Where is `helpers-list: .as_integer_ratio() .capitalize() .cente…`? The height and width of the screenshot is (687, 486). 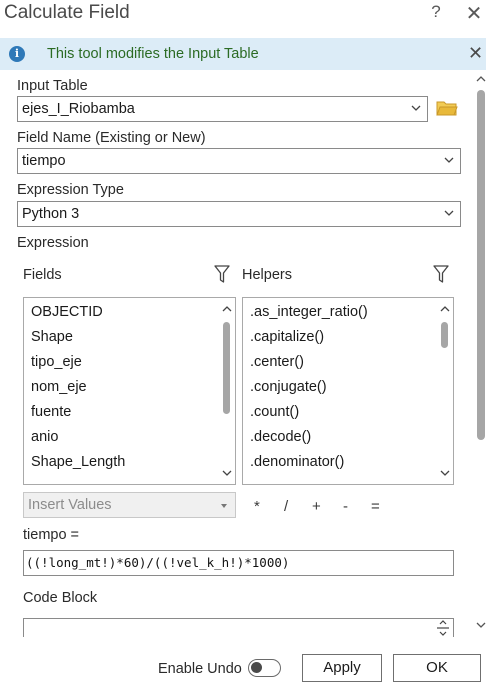 helpers-list: .as_integer_ratio() .capitalize() .cente… is located at coordinates (348, 391).